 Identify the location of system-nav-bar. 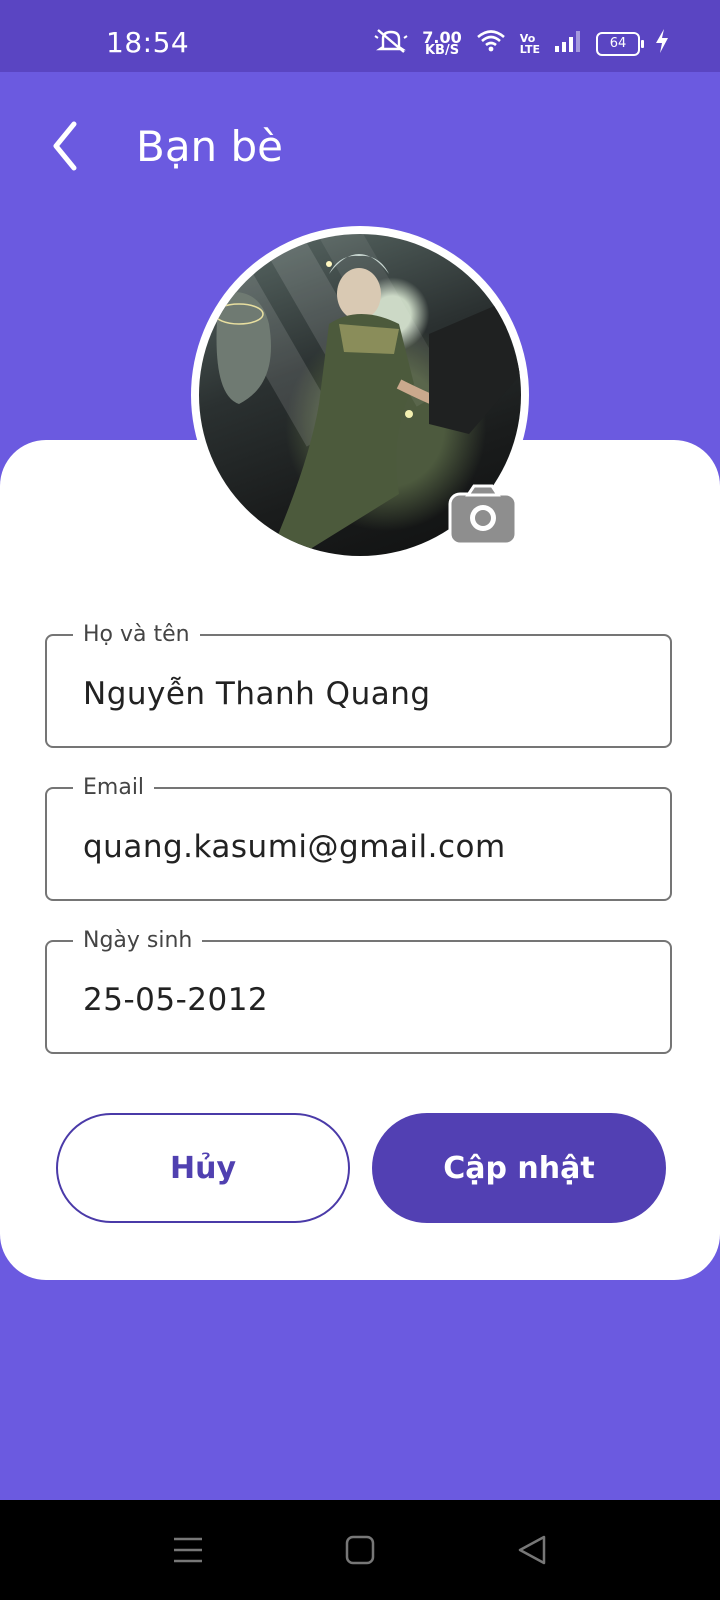
(360, 1550).